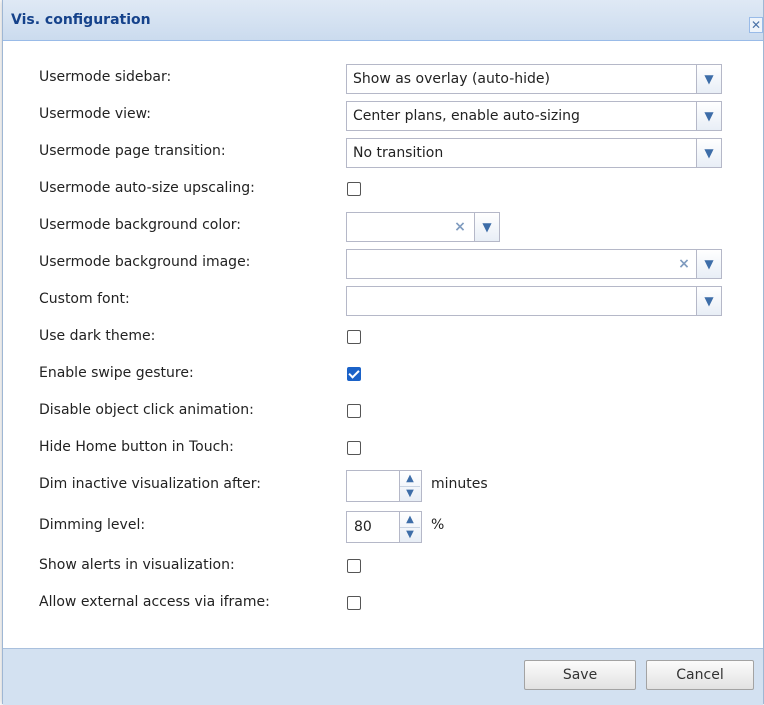 The image size is (764, 705). What do you see at coordinates (140, 225) in the screenshot?
I see `background-color-label: Usermode background color:` at bounding box center [140, 225].